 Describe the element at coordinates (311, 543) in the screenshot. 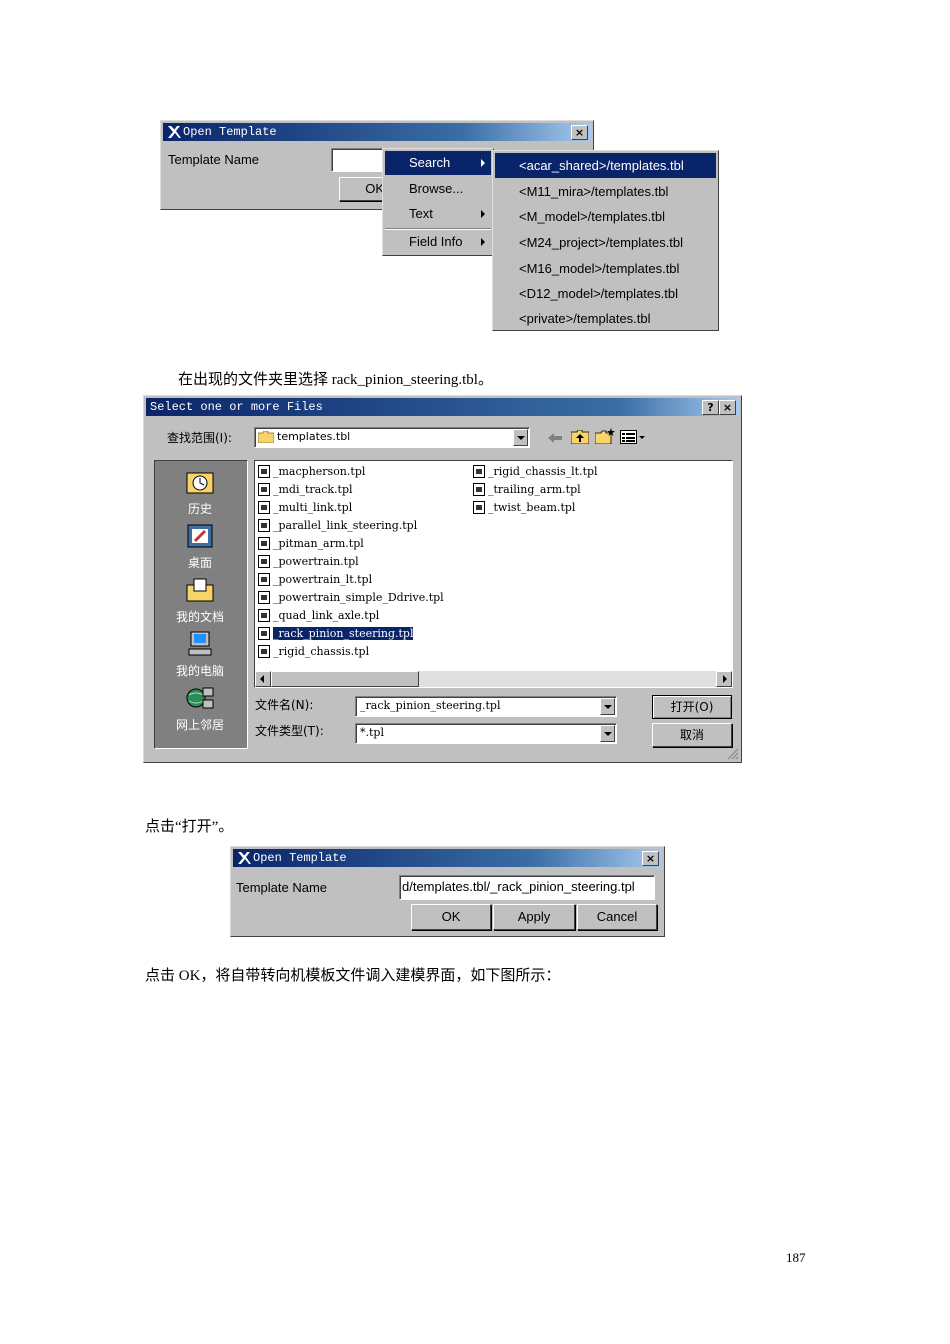

I see `list-item: _pitman_arm.tpl` at that location.